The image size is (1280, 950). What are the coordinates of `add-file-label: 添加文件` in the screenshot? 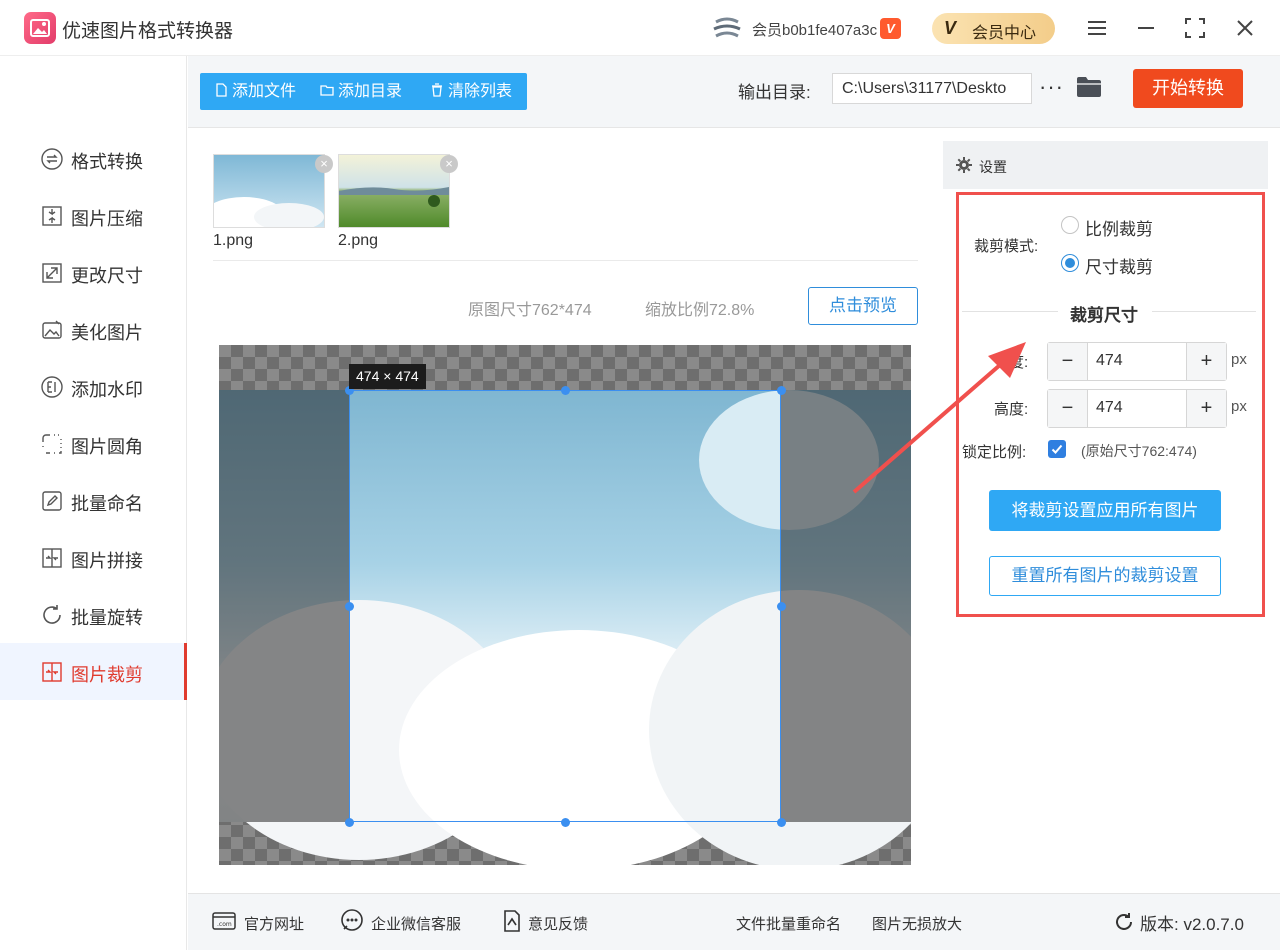 It's located at (264, 91).